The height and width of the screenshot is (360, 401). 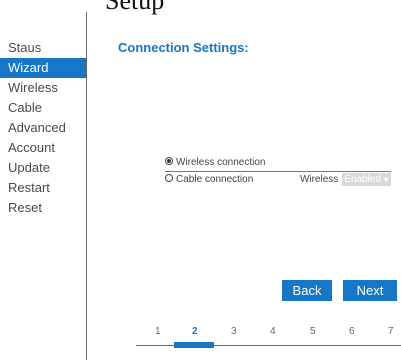 What do you see at coordinates (43, 168) in the screenshot?
I see `sidebar-item-update: Update` at bounding box center [43, 168].